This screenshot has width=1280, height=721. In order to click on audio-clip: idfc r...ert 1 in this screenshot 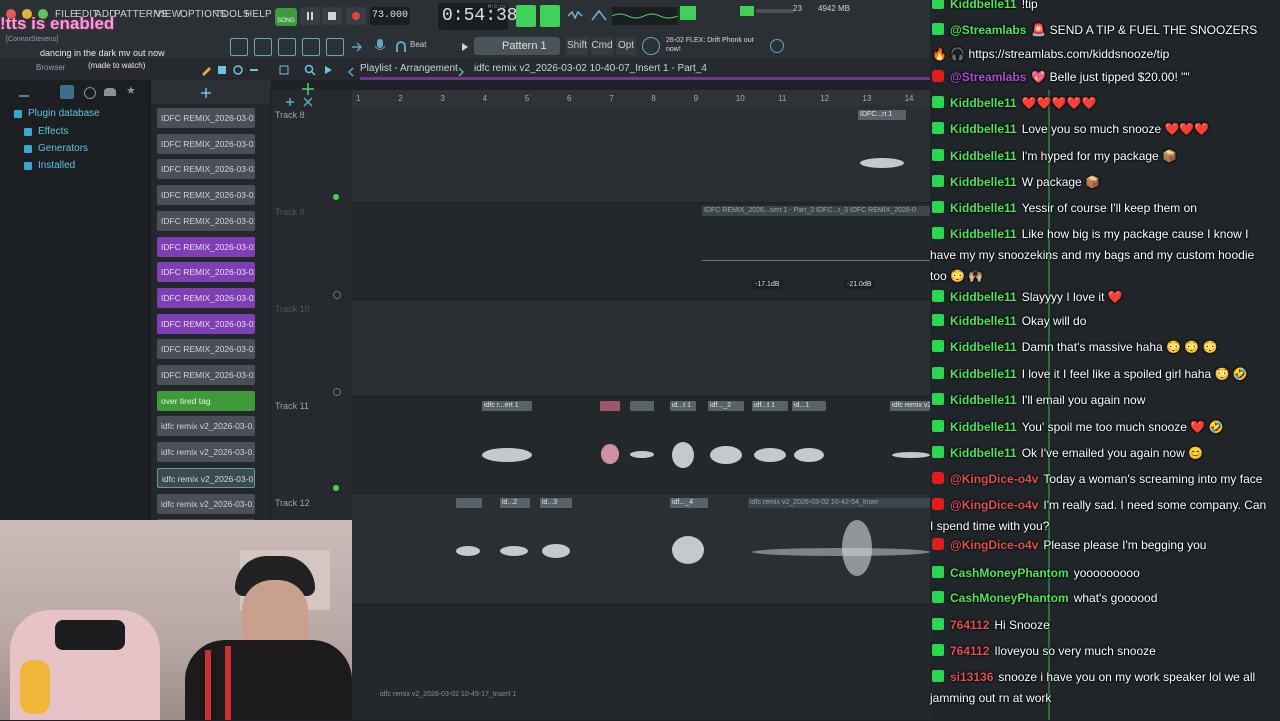, I will do `click(507, 406)`.